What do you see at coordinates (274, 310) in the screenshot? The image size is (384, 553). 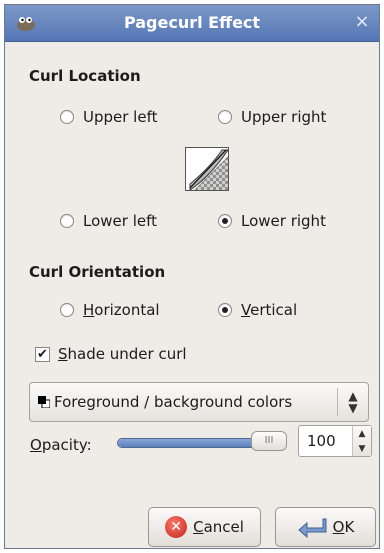 I see `label-rest: ertical` at bounding box center [274, 310].